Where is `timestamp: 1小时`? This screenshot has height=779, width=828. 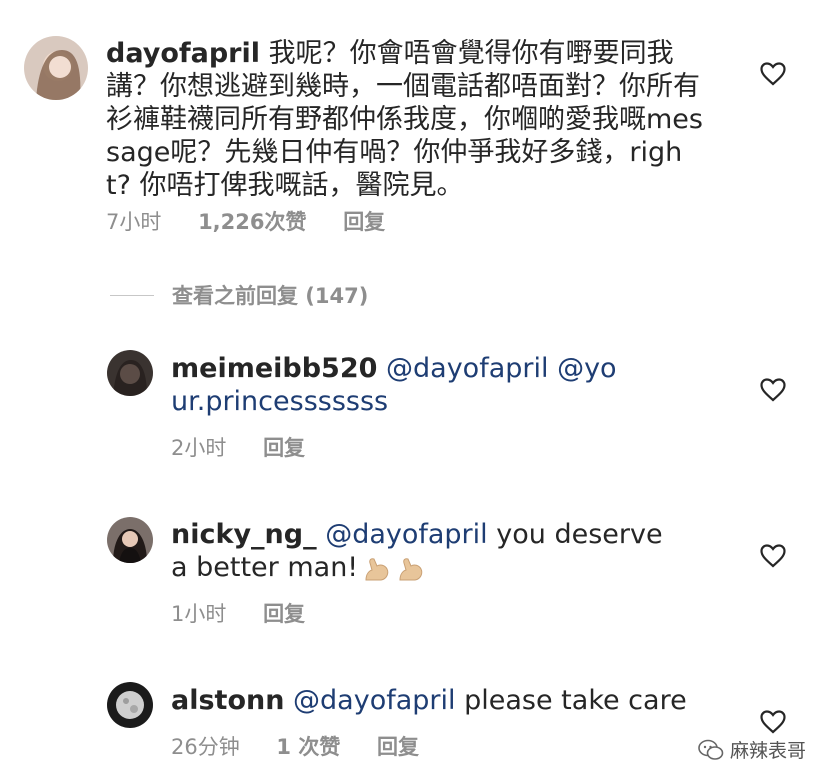
timestamp: 1小时 is located at coordinates (199, 614).